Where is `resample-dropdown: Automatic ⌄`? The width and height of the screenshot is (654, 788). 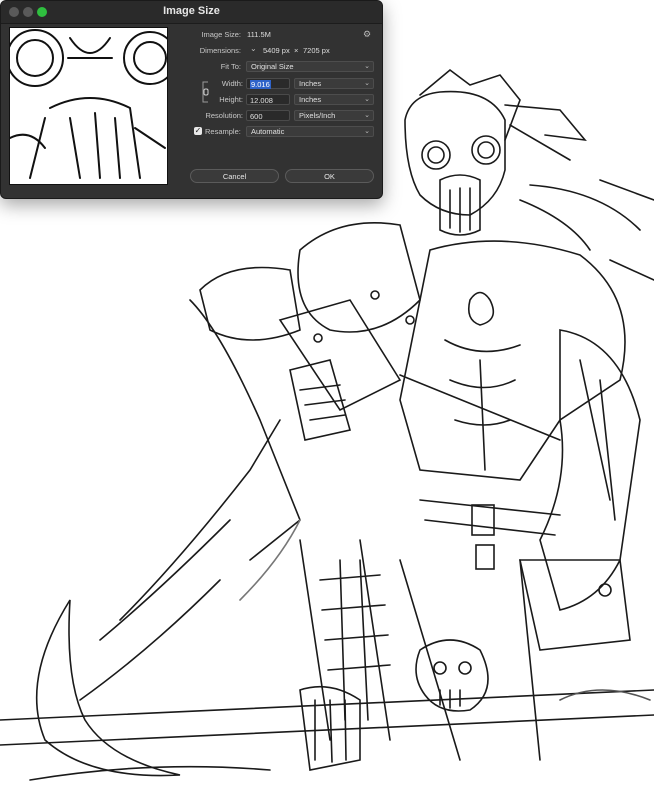 resample-dropdown: Automatic ⌄ is located at coordinates (310, 131).